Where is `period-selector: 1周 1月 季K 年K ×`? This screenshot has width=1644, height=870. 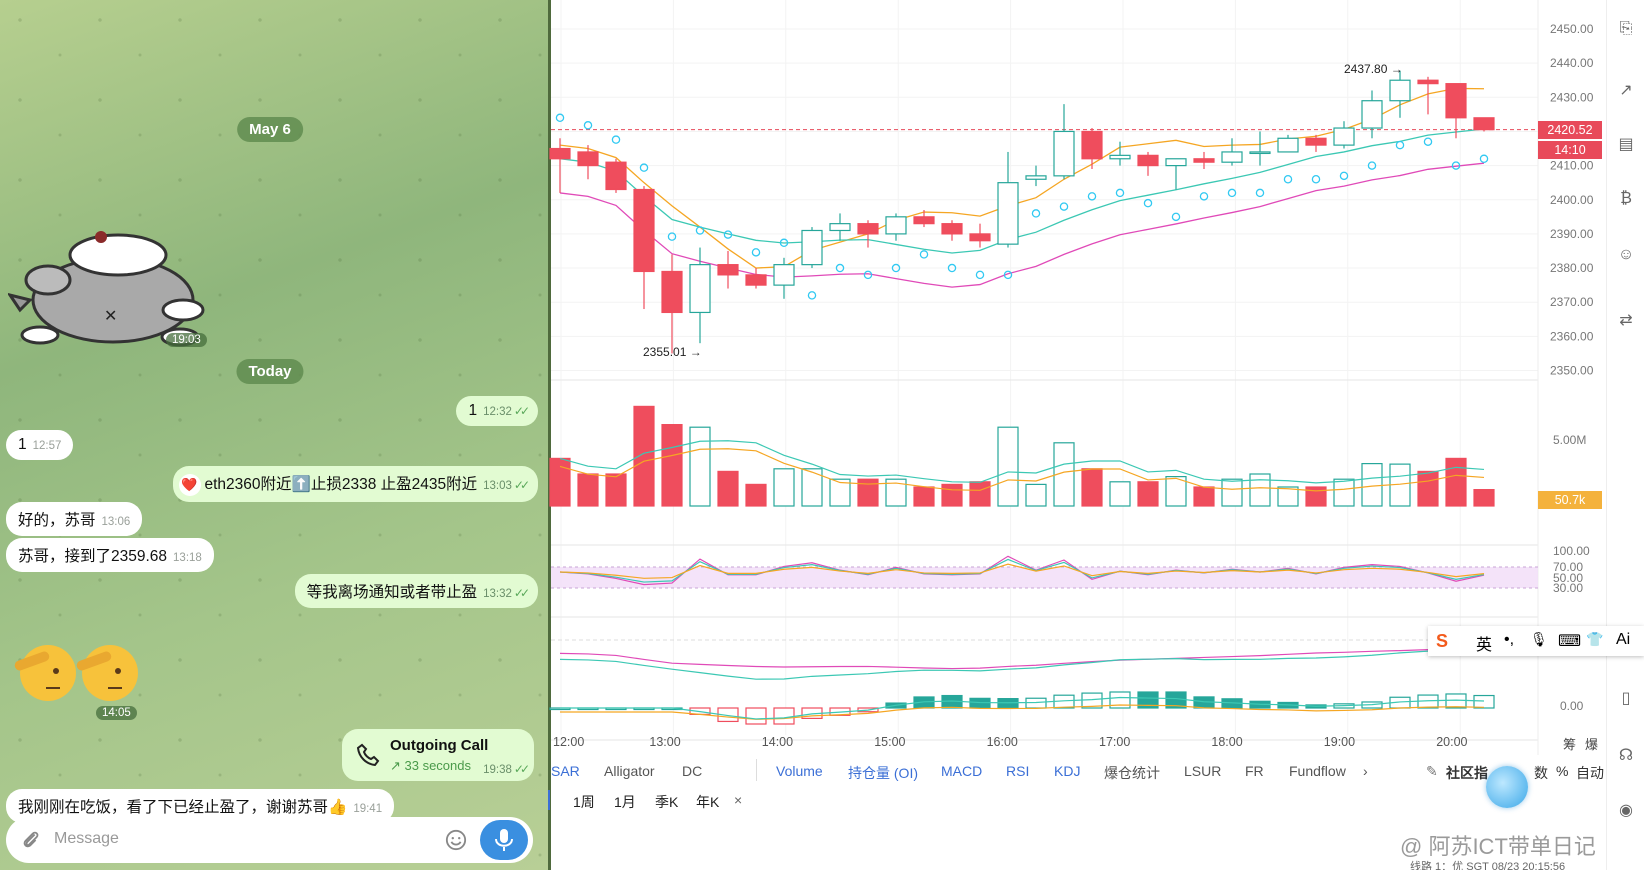
period-selector: 1周 1月 季K 年K × is located at coordinates (849, 801).